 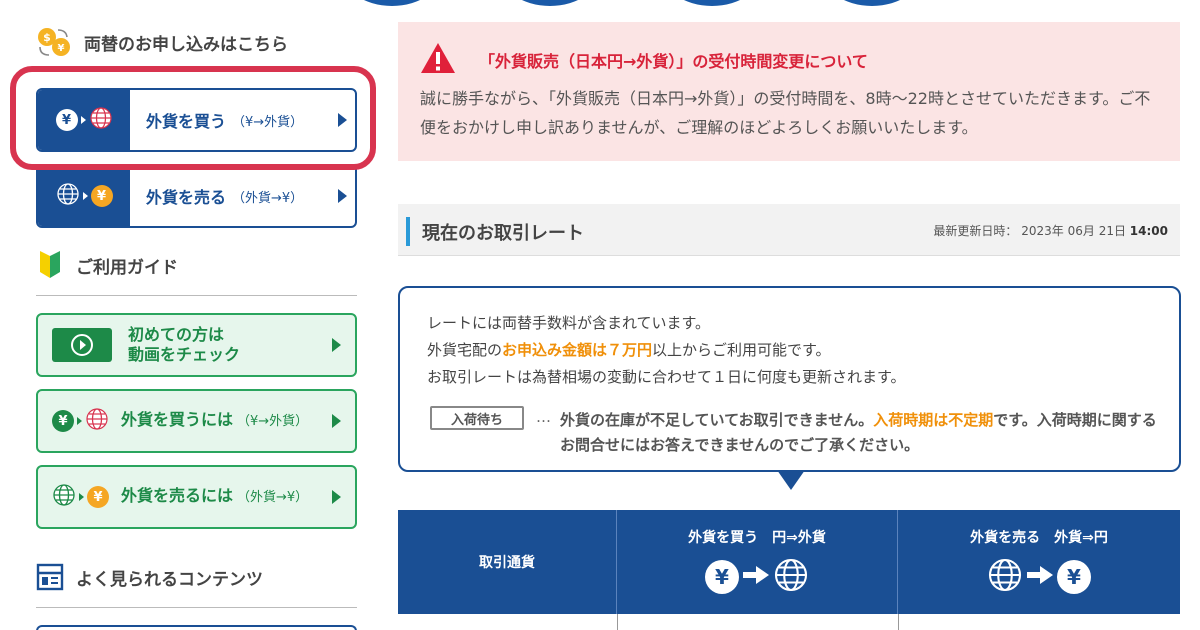 I want to click on column-currency-label: 取引通貨, so click(x=507, y=563).